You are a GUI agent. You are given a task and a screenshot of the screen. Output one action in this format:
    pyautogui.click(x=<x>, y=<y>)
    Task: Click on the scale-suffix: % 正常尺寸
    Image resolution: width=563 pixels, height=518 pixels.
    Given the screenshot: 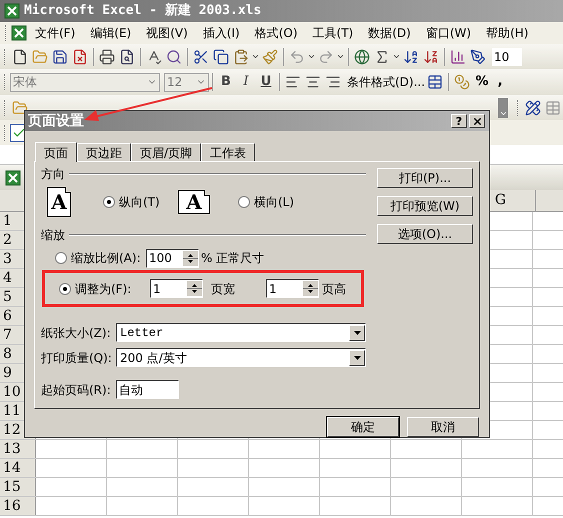 What is the action you would take?
    pyautogui.click(x=232, y=258)
    